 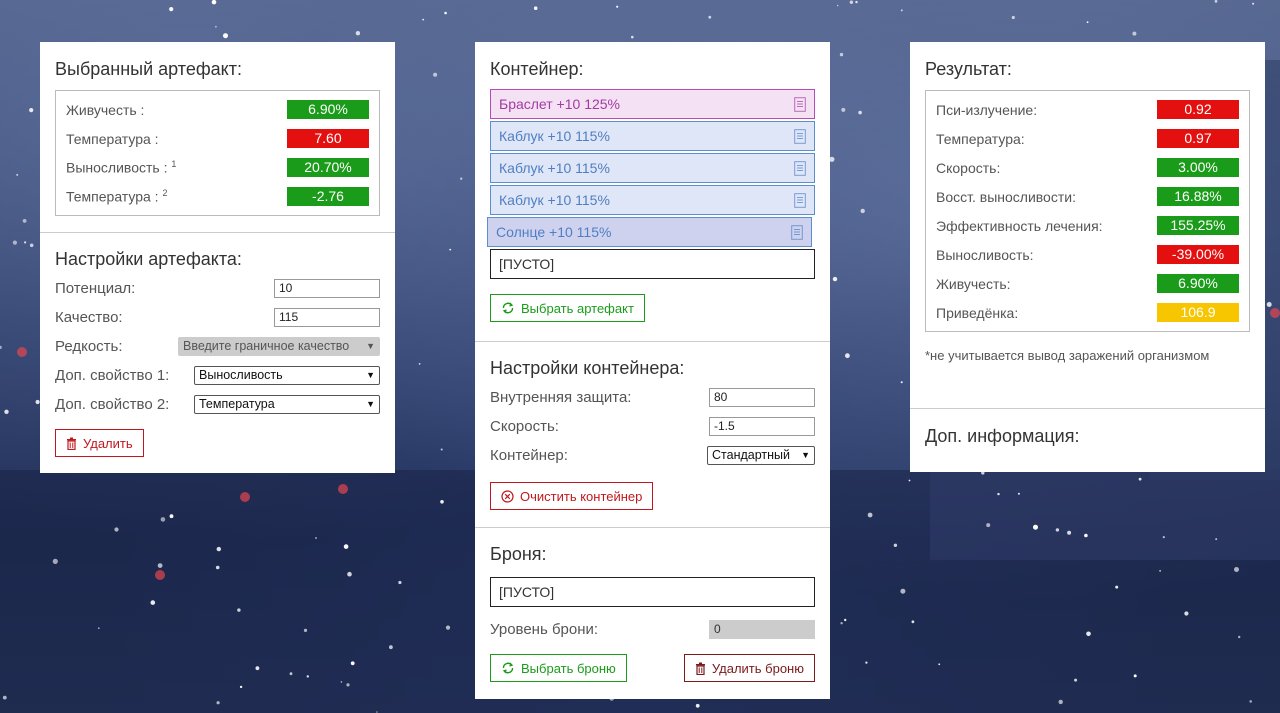 What do you see at coordinates (700, 668) in the screenshot?
I see `trash-icon` at bounding box center [700, 668].